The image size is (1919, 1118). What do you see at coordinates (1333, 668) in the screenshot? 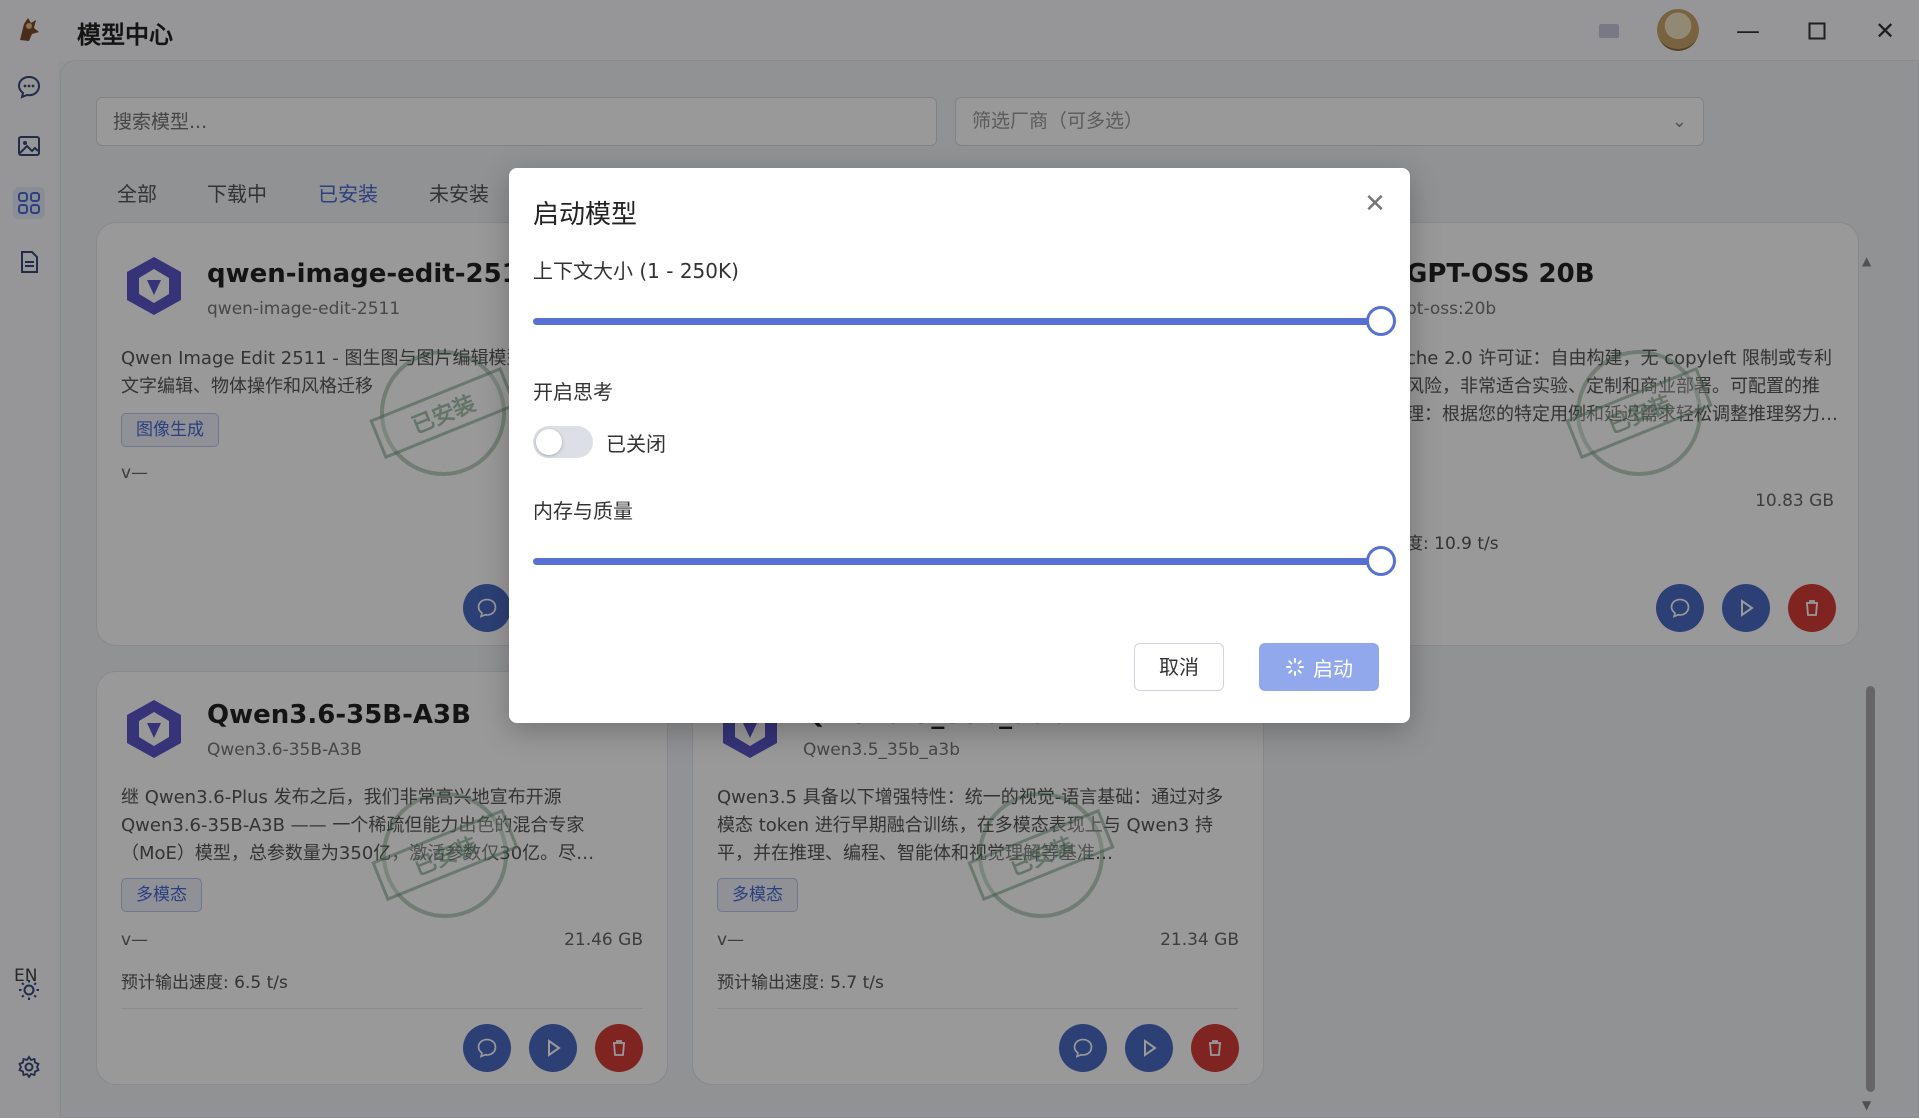
I see `start-button-label: 启动` at bounding box center [1333, 668].